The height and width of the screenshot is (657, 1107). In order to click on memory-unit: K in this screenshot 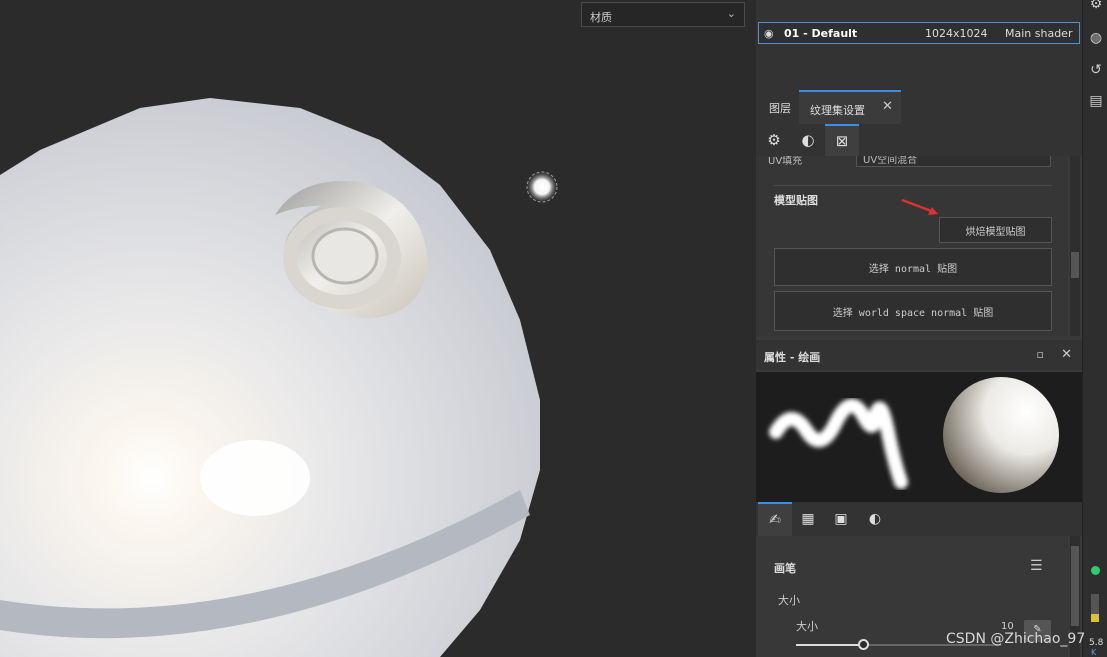, I will do `click(1094, 652)`.